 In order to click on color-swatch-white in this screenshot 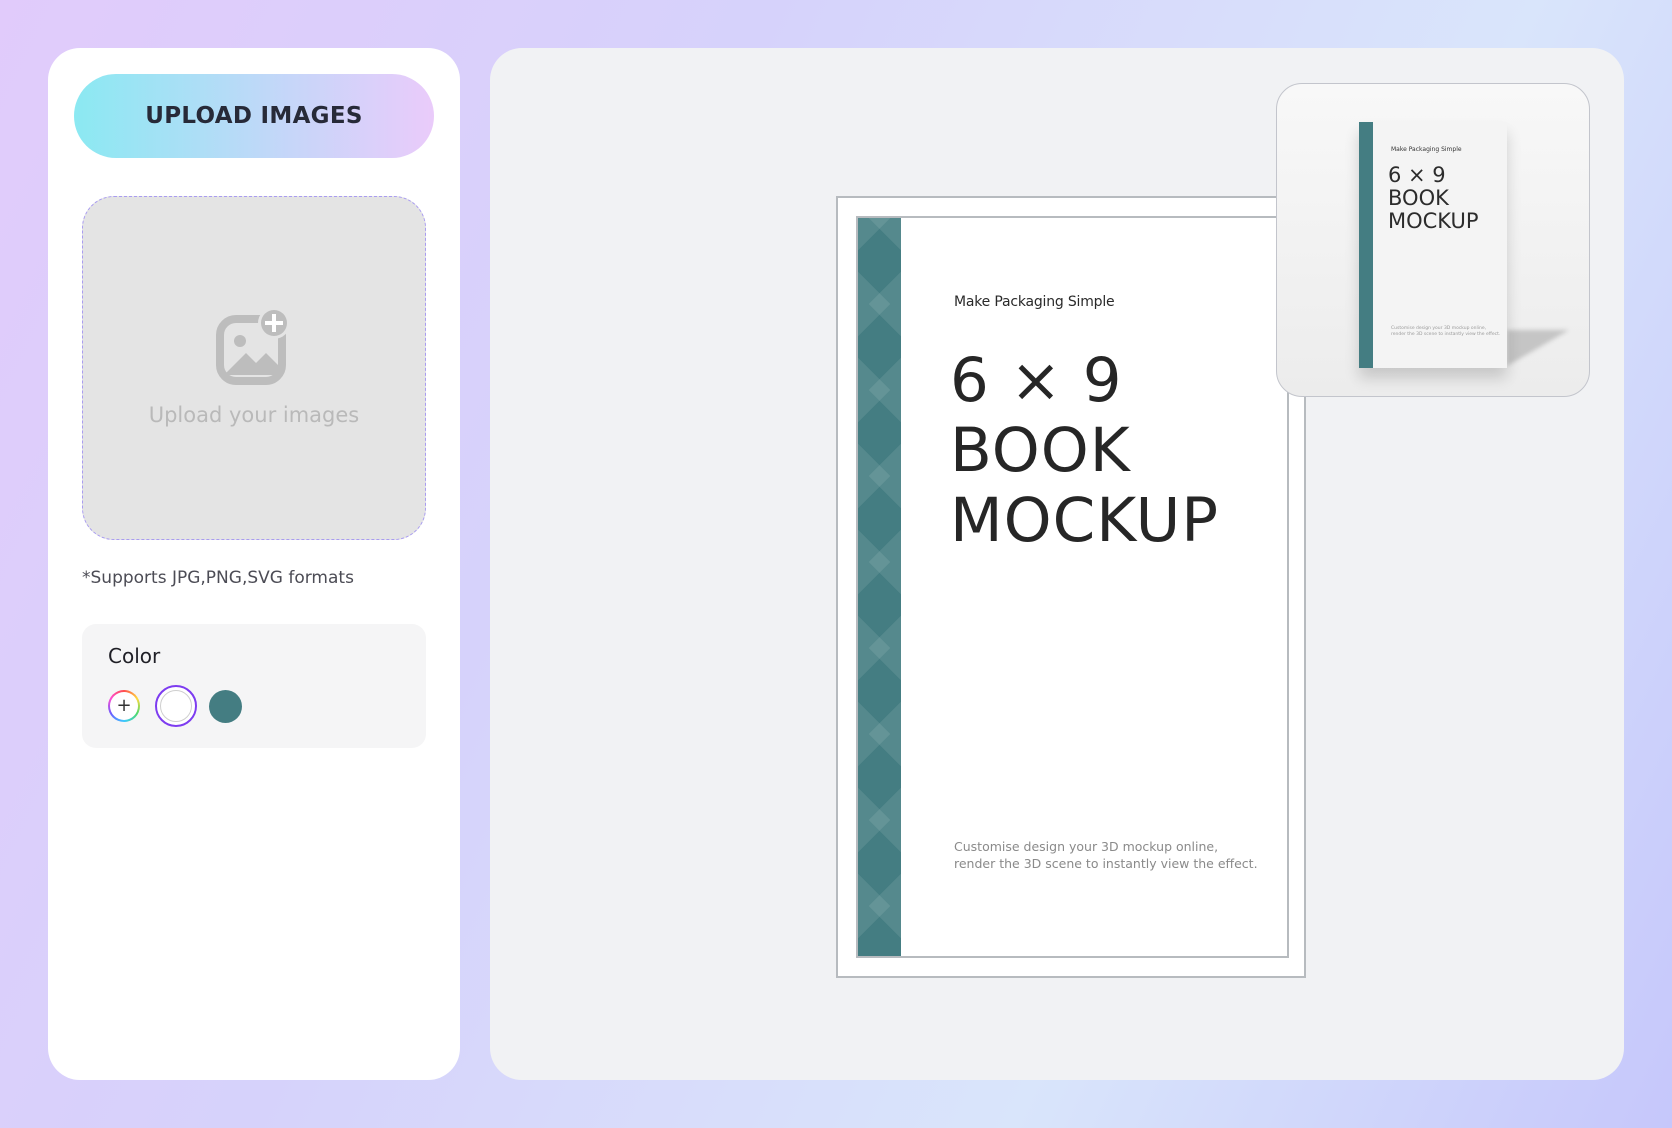, I will do `click(176, 706)`.